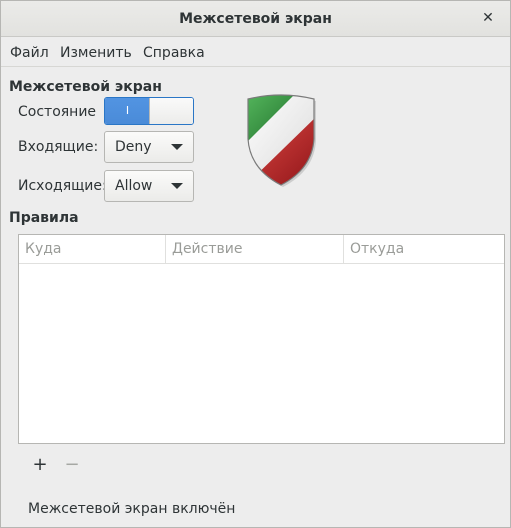  I want to click on remove-rule-button: −, so click(72, 465).